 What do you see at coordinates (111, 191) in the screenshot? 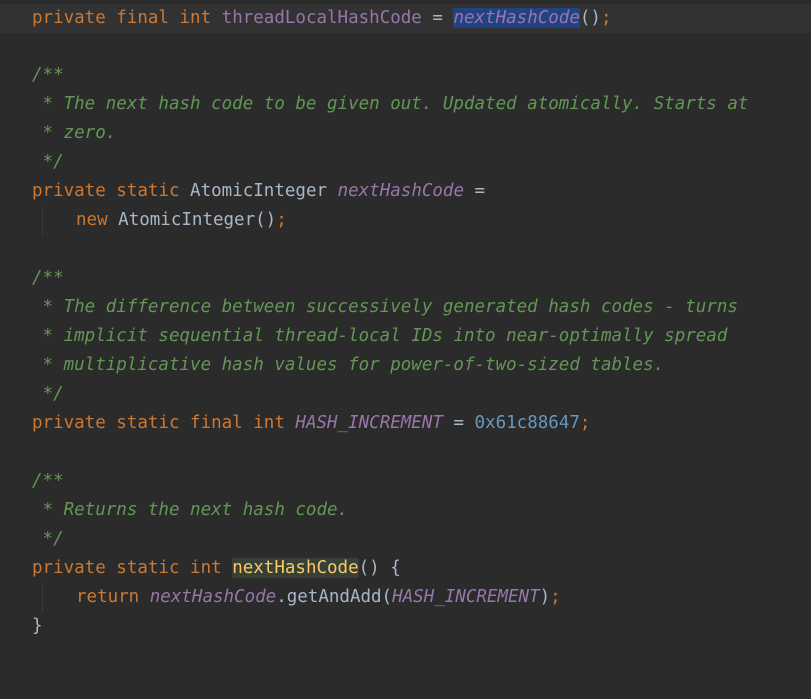
I see `keyword-token: private static` at bounding box center [111, 191].